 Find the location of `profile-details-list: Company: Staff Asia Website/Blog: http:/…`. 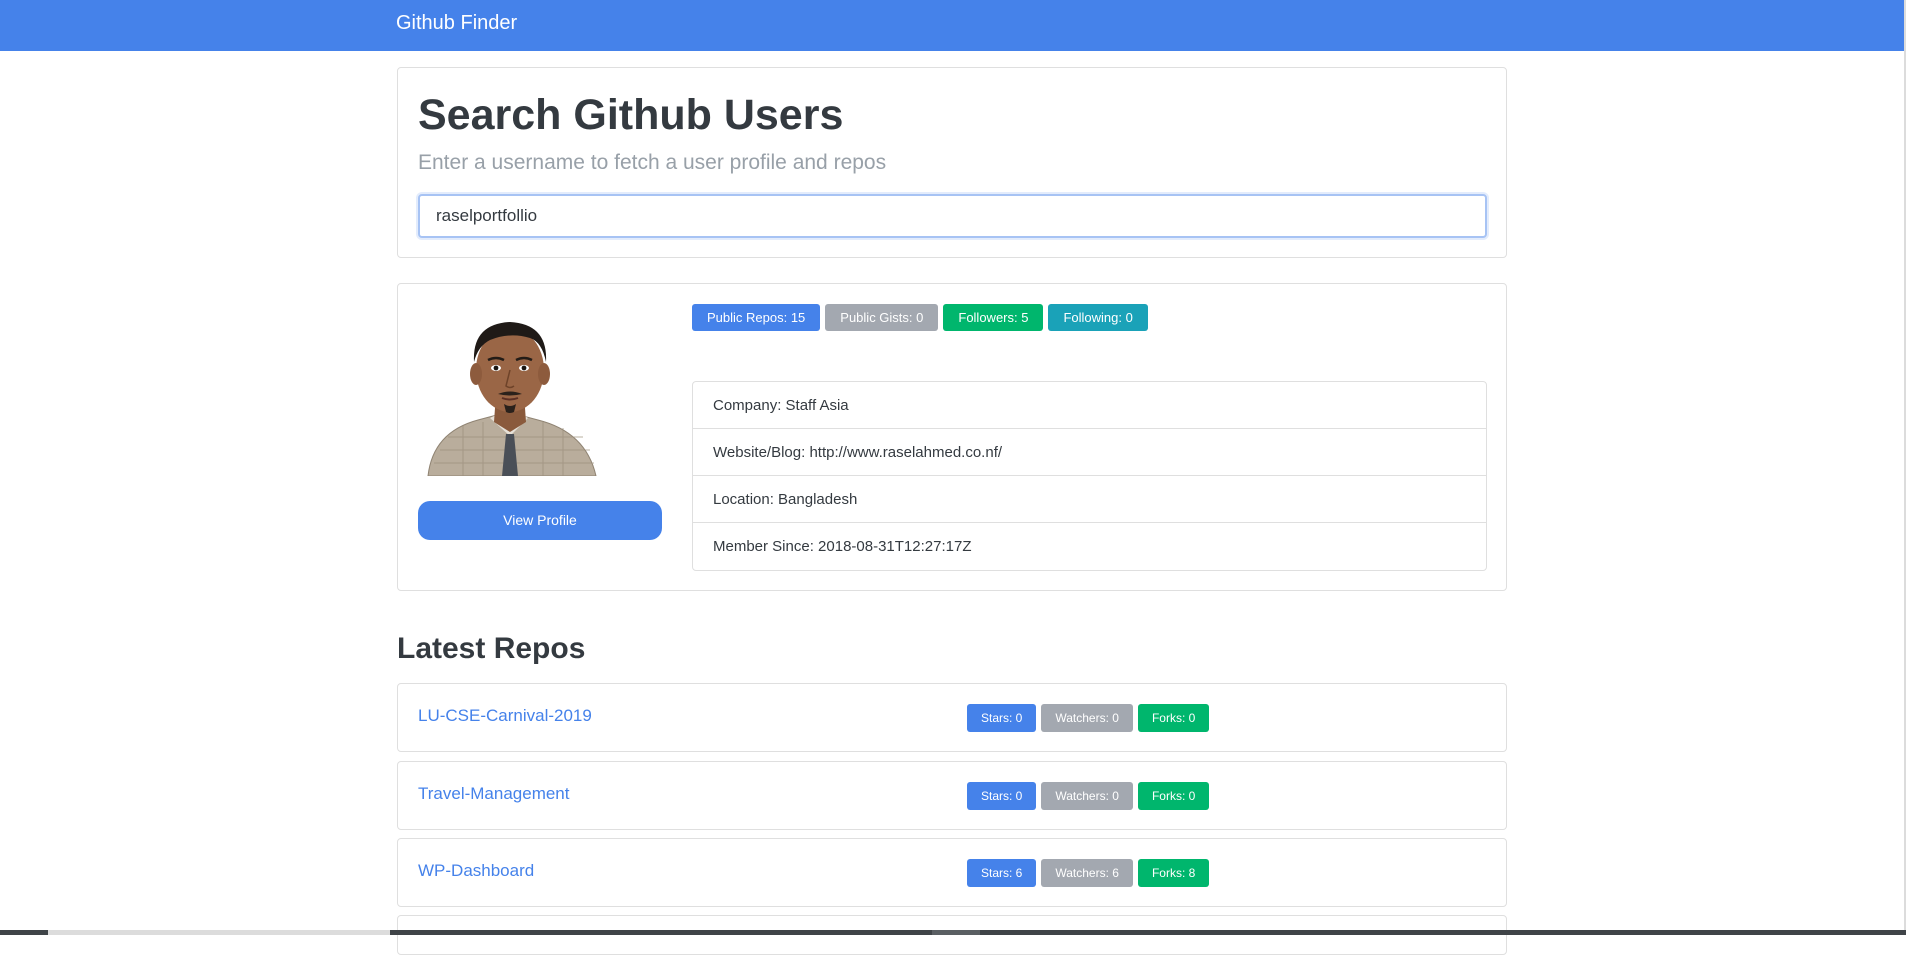

profile-details-list: Company: Staff Asia Website/Blog: http:/… is located at coordinates (1089, 476).